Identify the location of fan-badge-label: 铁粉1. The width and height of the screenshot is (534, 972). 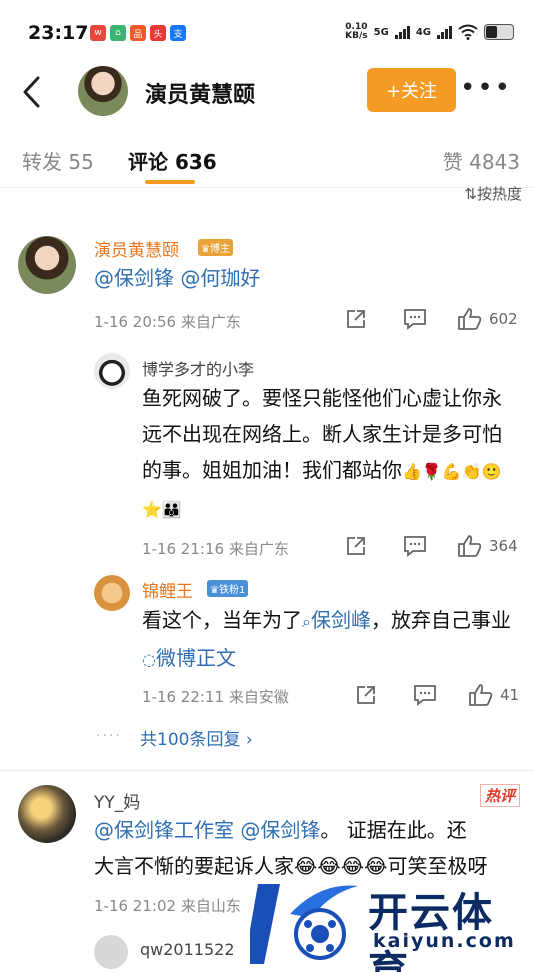
(232, 590).